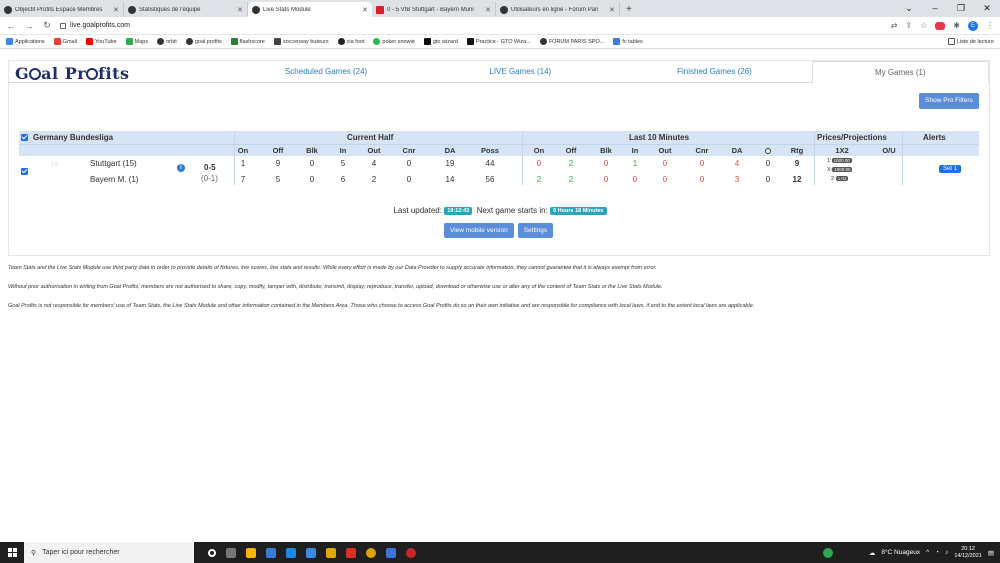  Describe the element at coordinates (343, 163) in the screenshot. I see `stat-cell: 5` at that location.